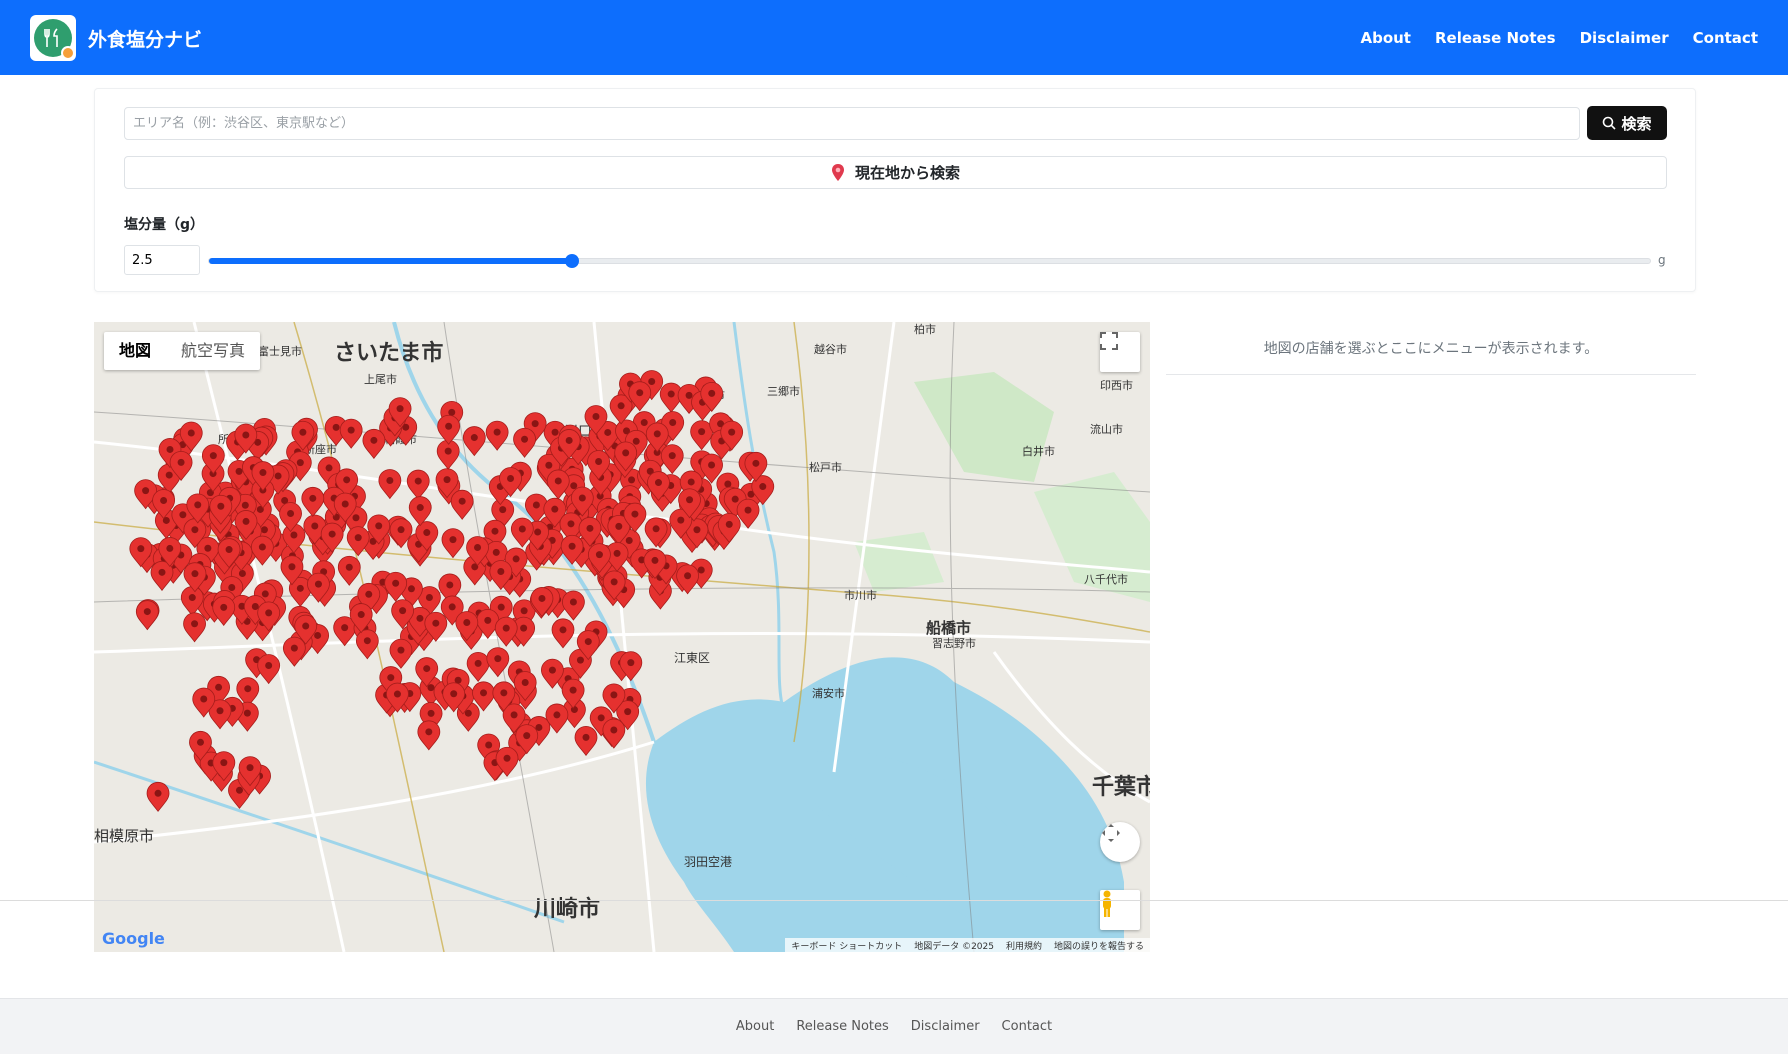 The image size is (1788, 1054). Describe the element at coordinates (1385, 38) in the screenshot. I see `nav-about: About` at that location.